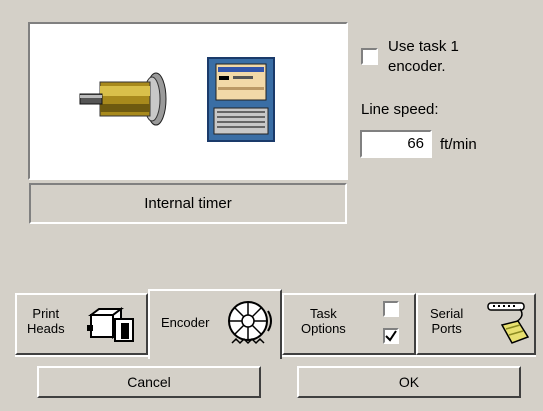 The image size is (543, 411). Describe the element at coordinates (400, 109) in the screenshot. I see `line-speed-caption: Line speed:` at that location.